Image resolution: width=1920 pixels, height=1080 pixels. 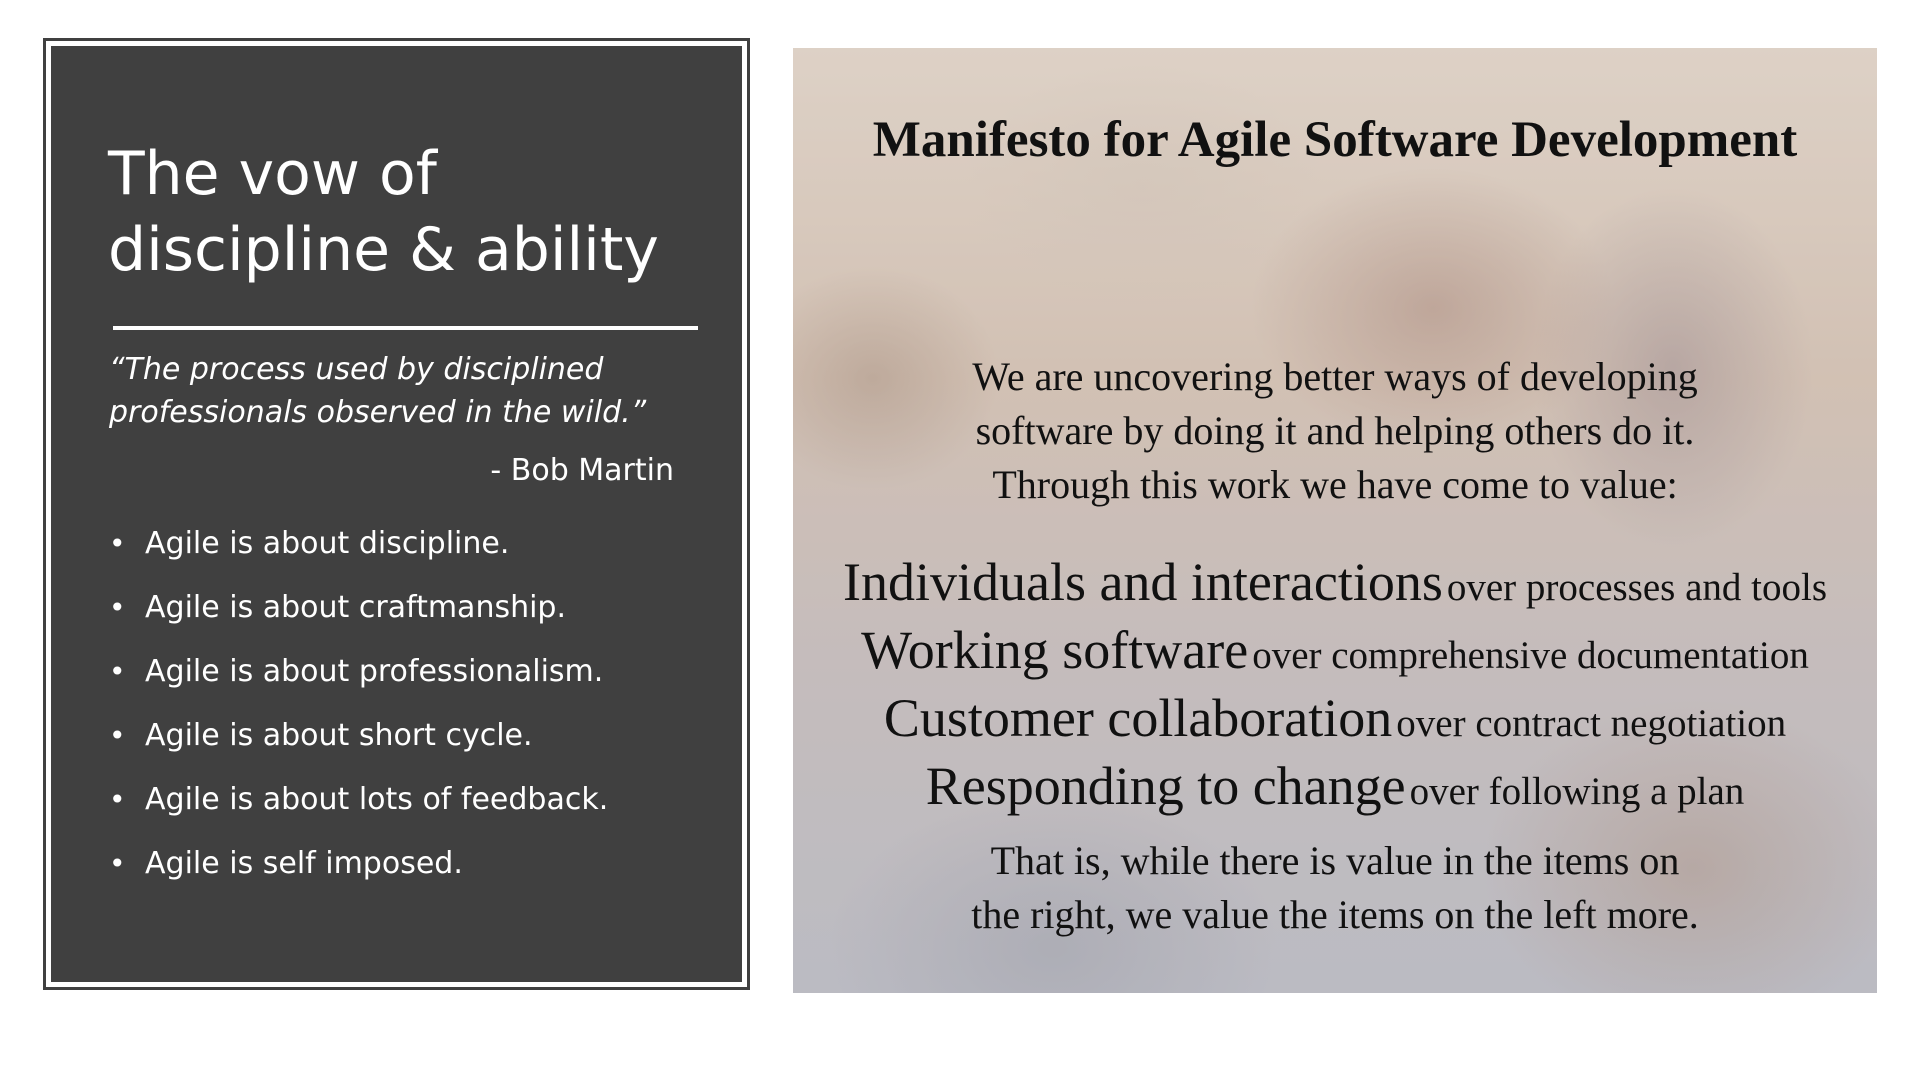 What do you see at coordinates (388, 212) in the screenshot?
I see `slide-title: The vow of discipline & ability` at bounding box center [388, 212].